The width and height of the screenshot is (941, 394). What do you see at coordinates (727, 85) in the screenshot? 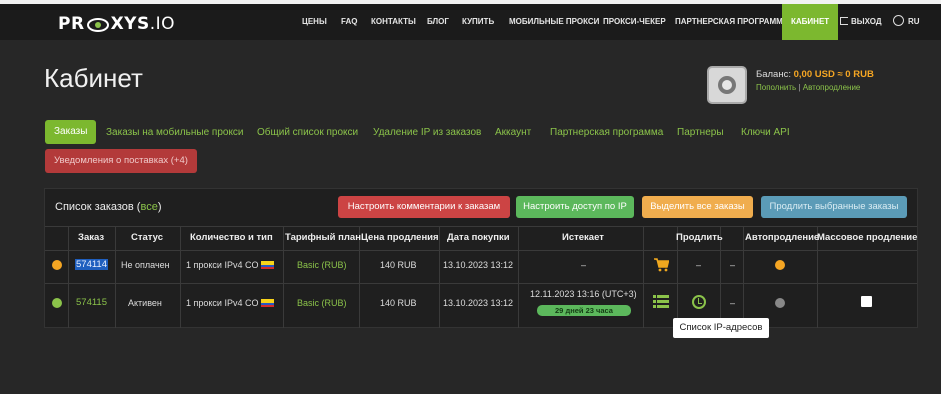
I see `safe-icon` at bounding box center [727, 85].